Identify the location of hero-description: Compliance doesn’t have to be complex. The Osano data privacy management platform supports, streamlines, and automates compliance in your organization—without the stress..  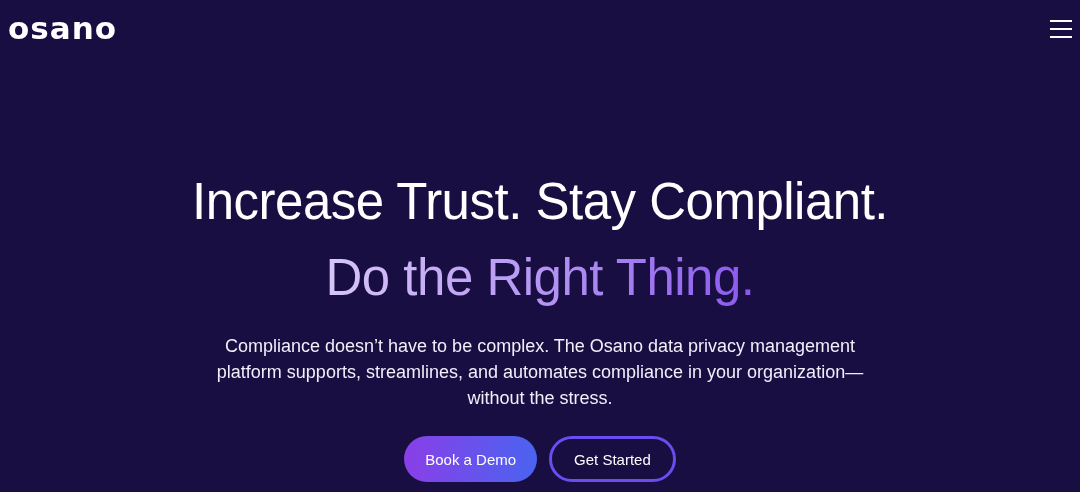
(540, 372).